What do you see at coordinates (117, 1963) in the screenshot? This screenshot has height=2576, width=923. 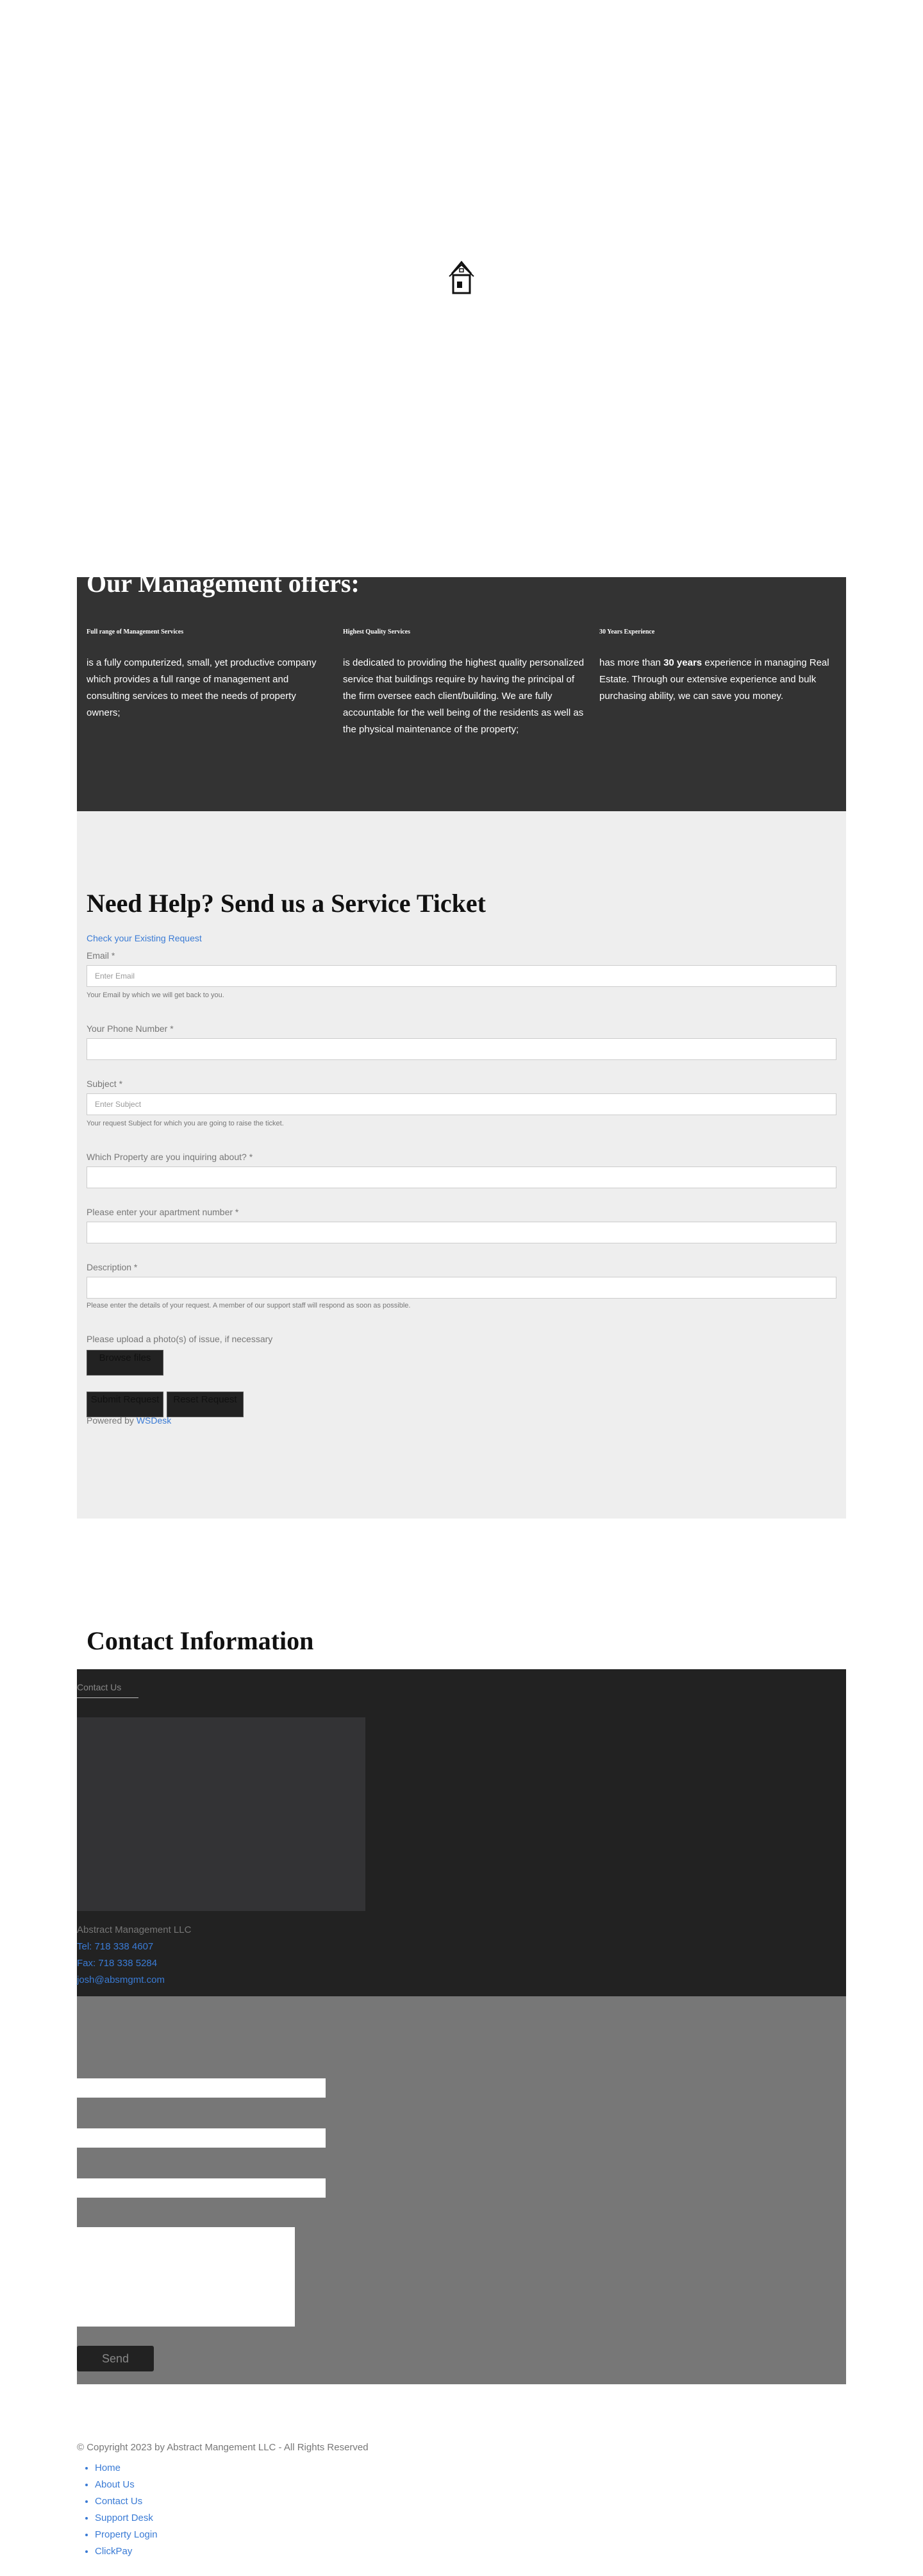 I see `fax-link: Fax: 718 338 5284` at bounding box center [117, 1963].